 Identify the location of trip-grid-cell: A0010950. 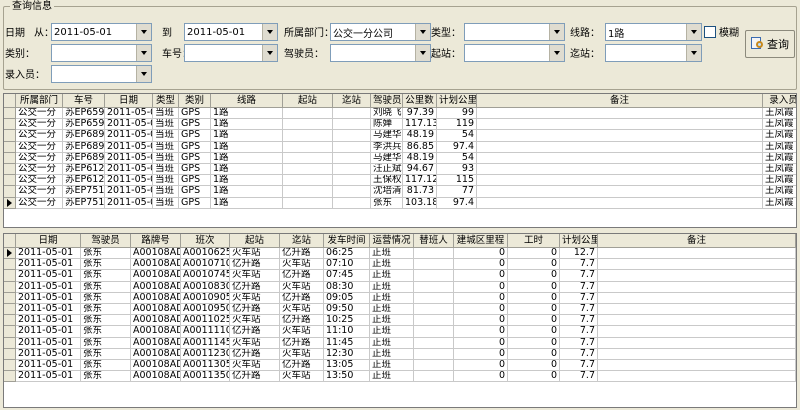
(205, 309).